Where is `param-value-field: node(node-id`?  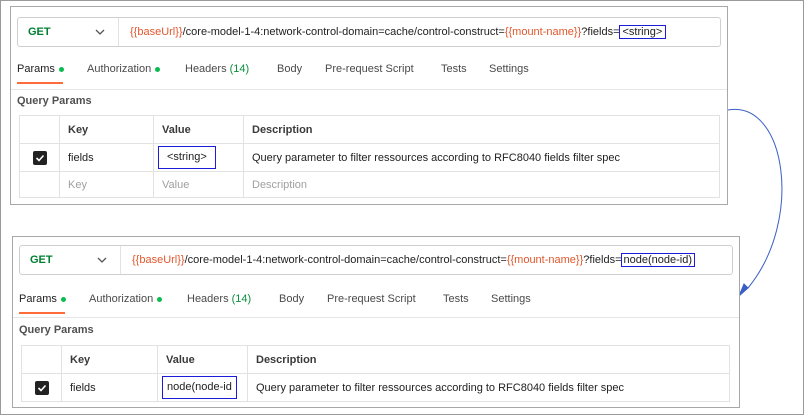
param-value-field: node(node-id is located at coordinates (202, 387).